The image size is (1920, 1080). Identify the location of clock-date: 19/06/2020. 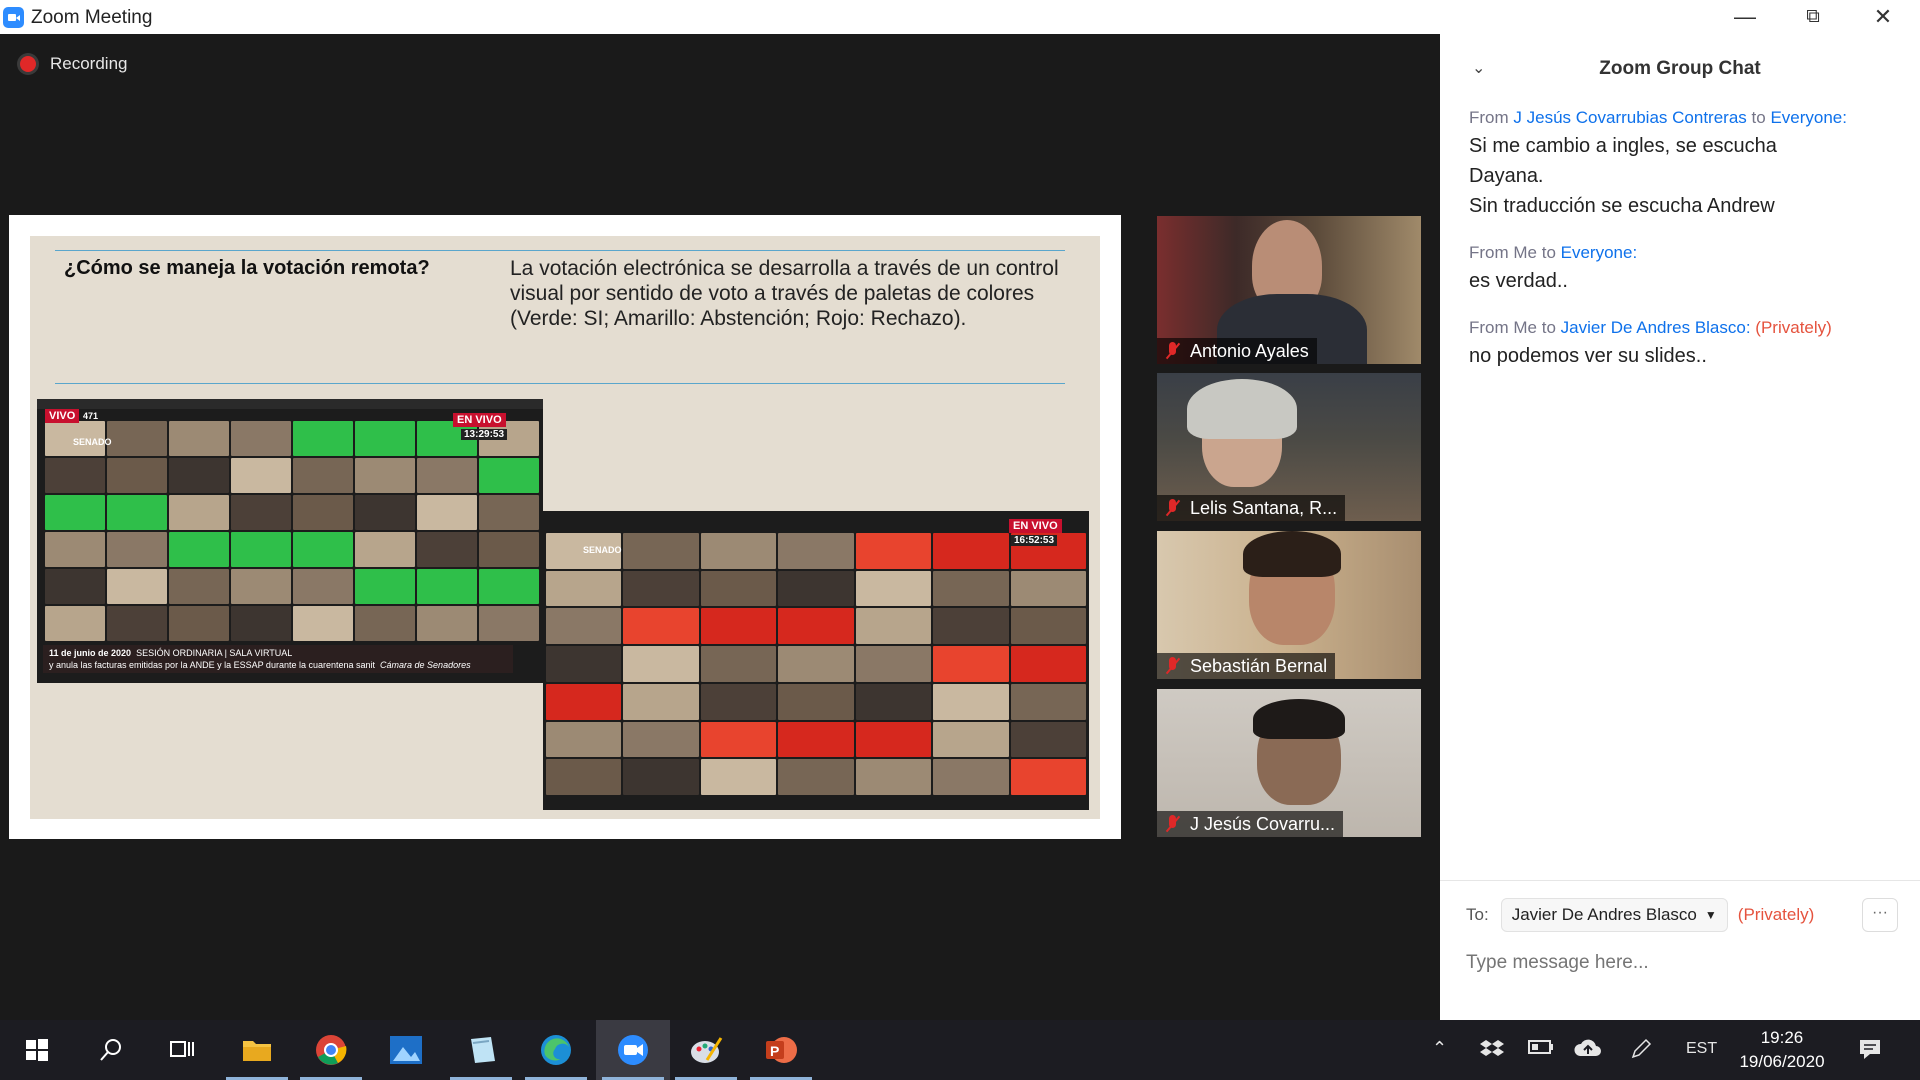
(1782, 1061).